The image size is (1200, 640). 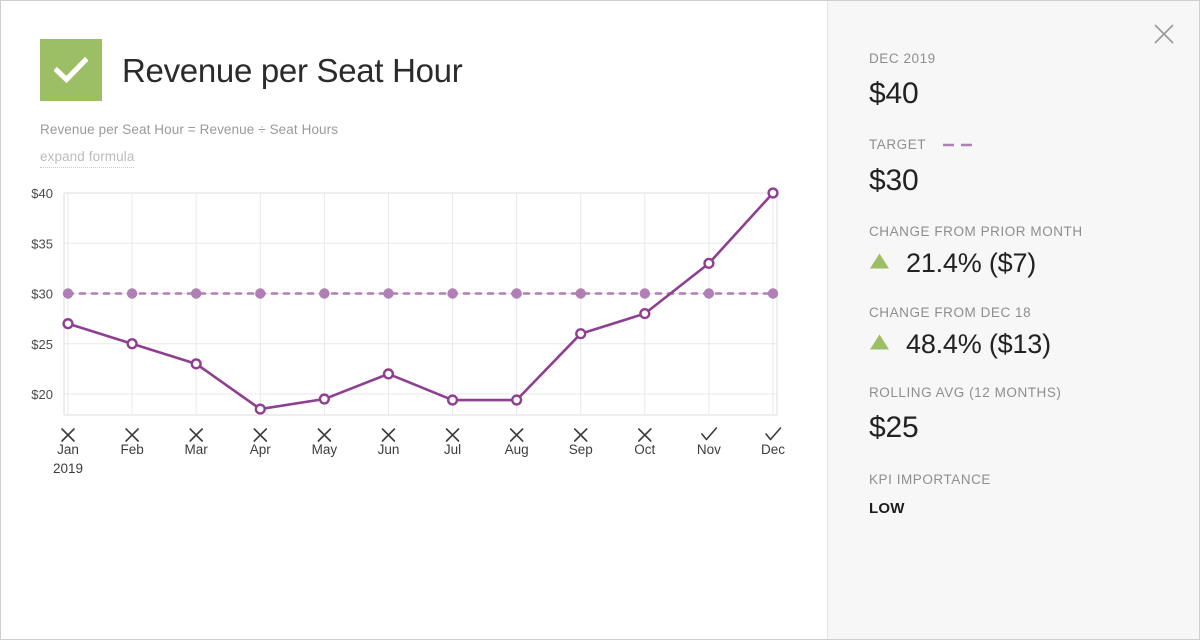 I want to click on x-axis-tick-label: Oct, so click(x=644, y=449).